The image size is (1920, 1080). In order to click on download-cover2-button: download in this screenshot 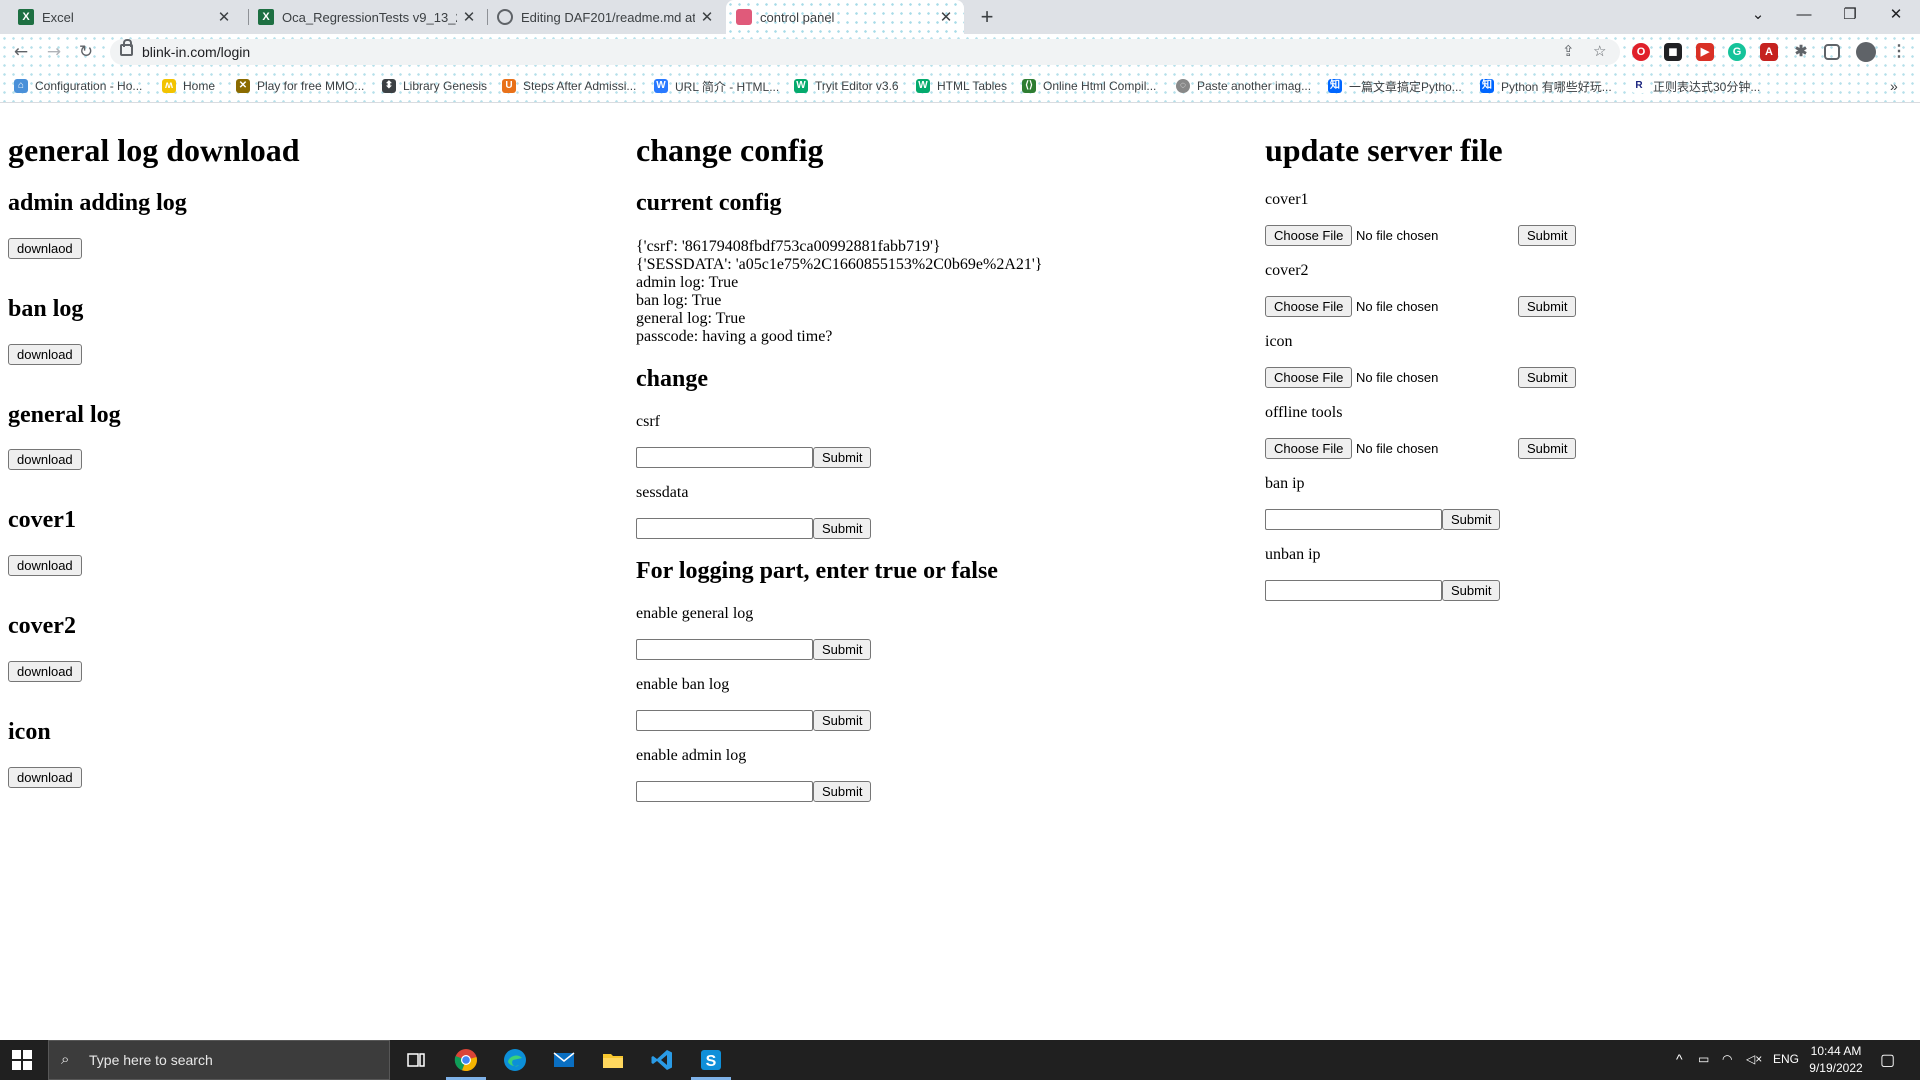, I will do `click(45, 671)`.